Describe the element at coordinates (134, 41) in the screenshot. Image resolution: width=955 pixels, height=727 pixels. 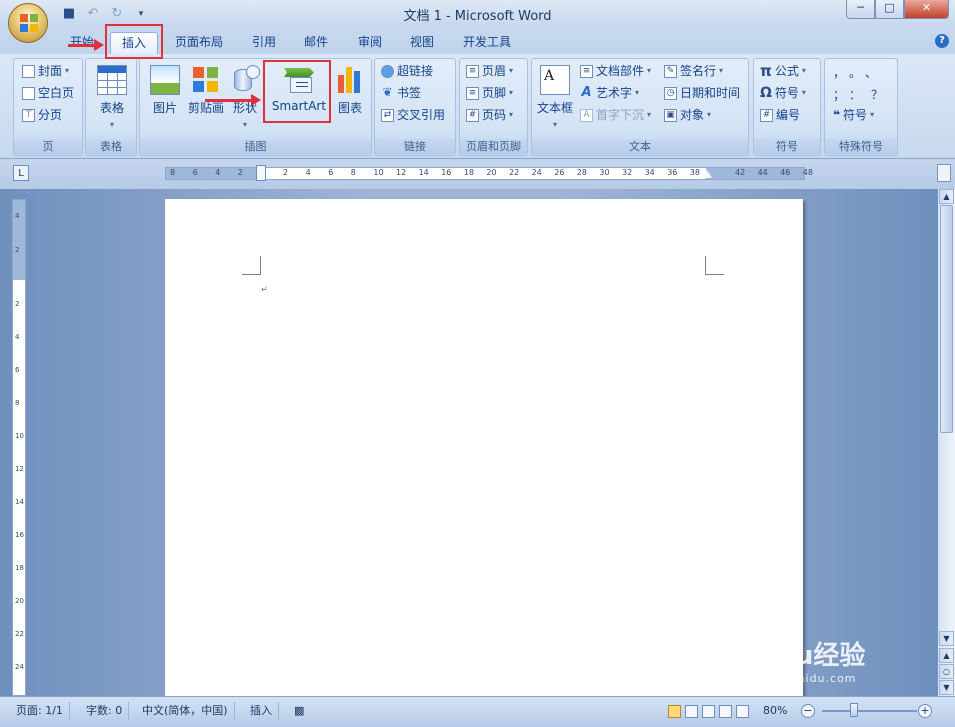
I see `insert-tab-highlight` at that location.